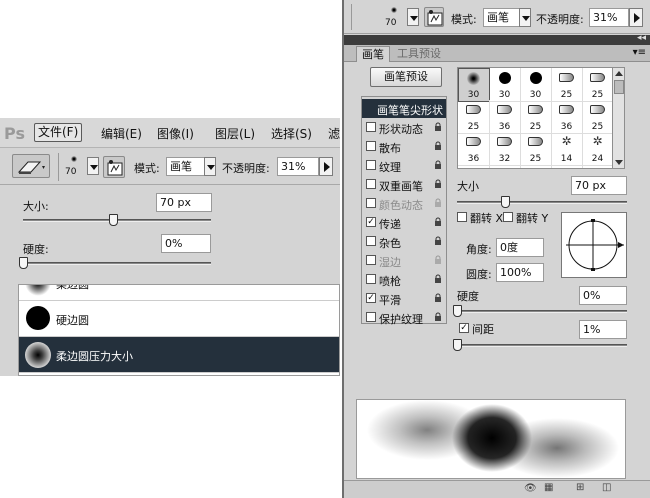 The width and height of the screenshot is (650, 498). What do you see at coordinates (598, 149) in the screenshot?
I see `brush-tip-cell: ✲ 24` at bounding box center [598, 149].